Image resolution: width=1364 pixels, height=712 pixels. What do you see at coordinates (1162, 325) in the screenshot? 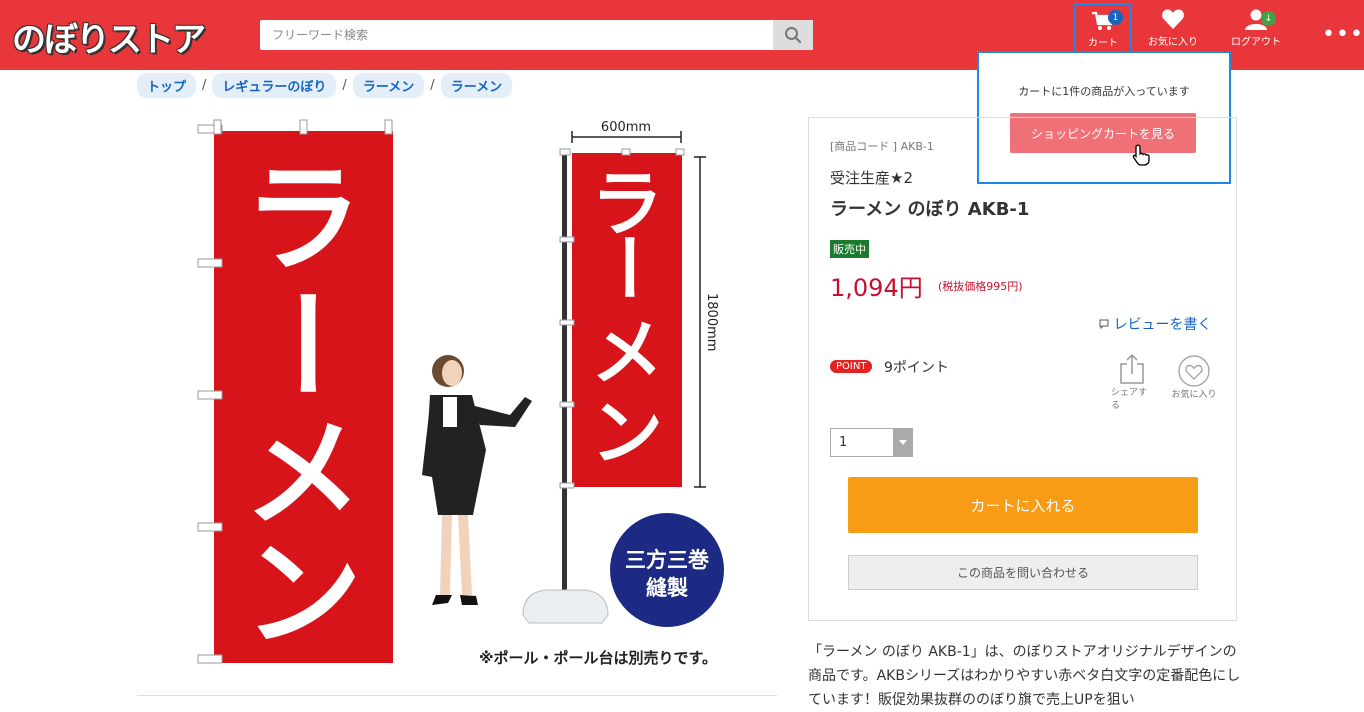
I see `write-review-label: レビューを書く` at bounding box center [1162, 325].